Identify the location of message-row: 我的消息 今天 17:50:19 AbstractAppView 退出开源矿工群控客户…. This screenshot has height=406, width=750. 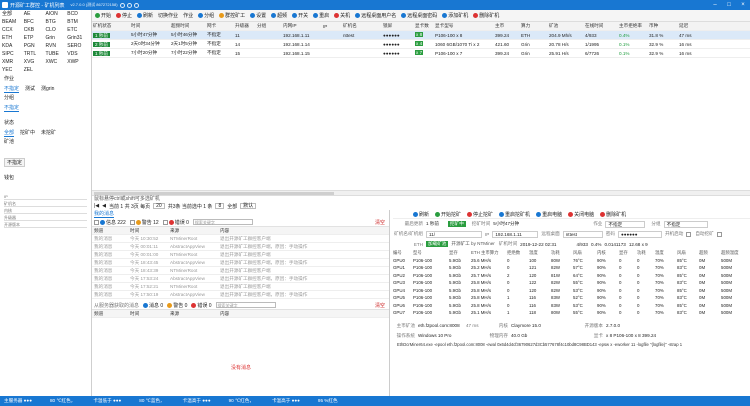
(240, 295).